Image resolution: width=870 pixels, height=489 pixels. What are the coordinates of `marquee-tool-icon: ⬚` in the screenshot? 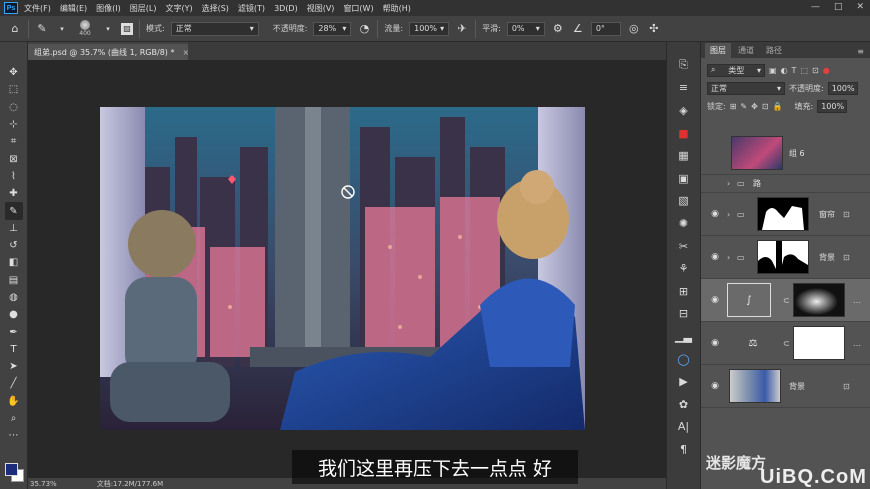 It's located at (14, 89).